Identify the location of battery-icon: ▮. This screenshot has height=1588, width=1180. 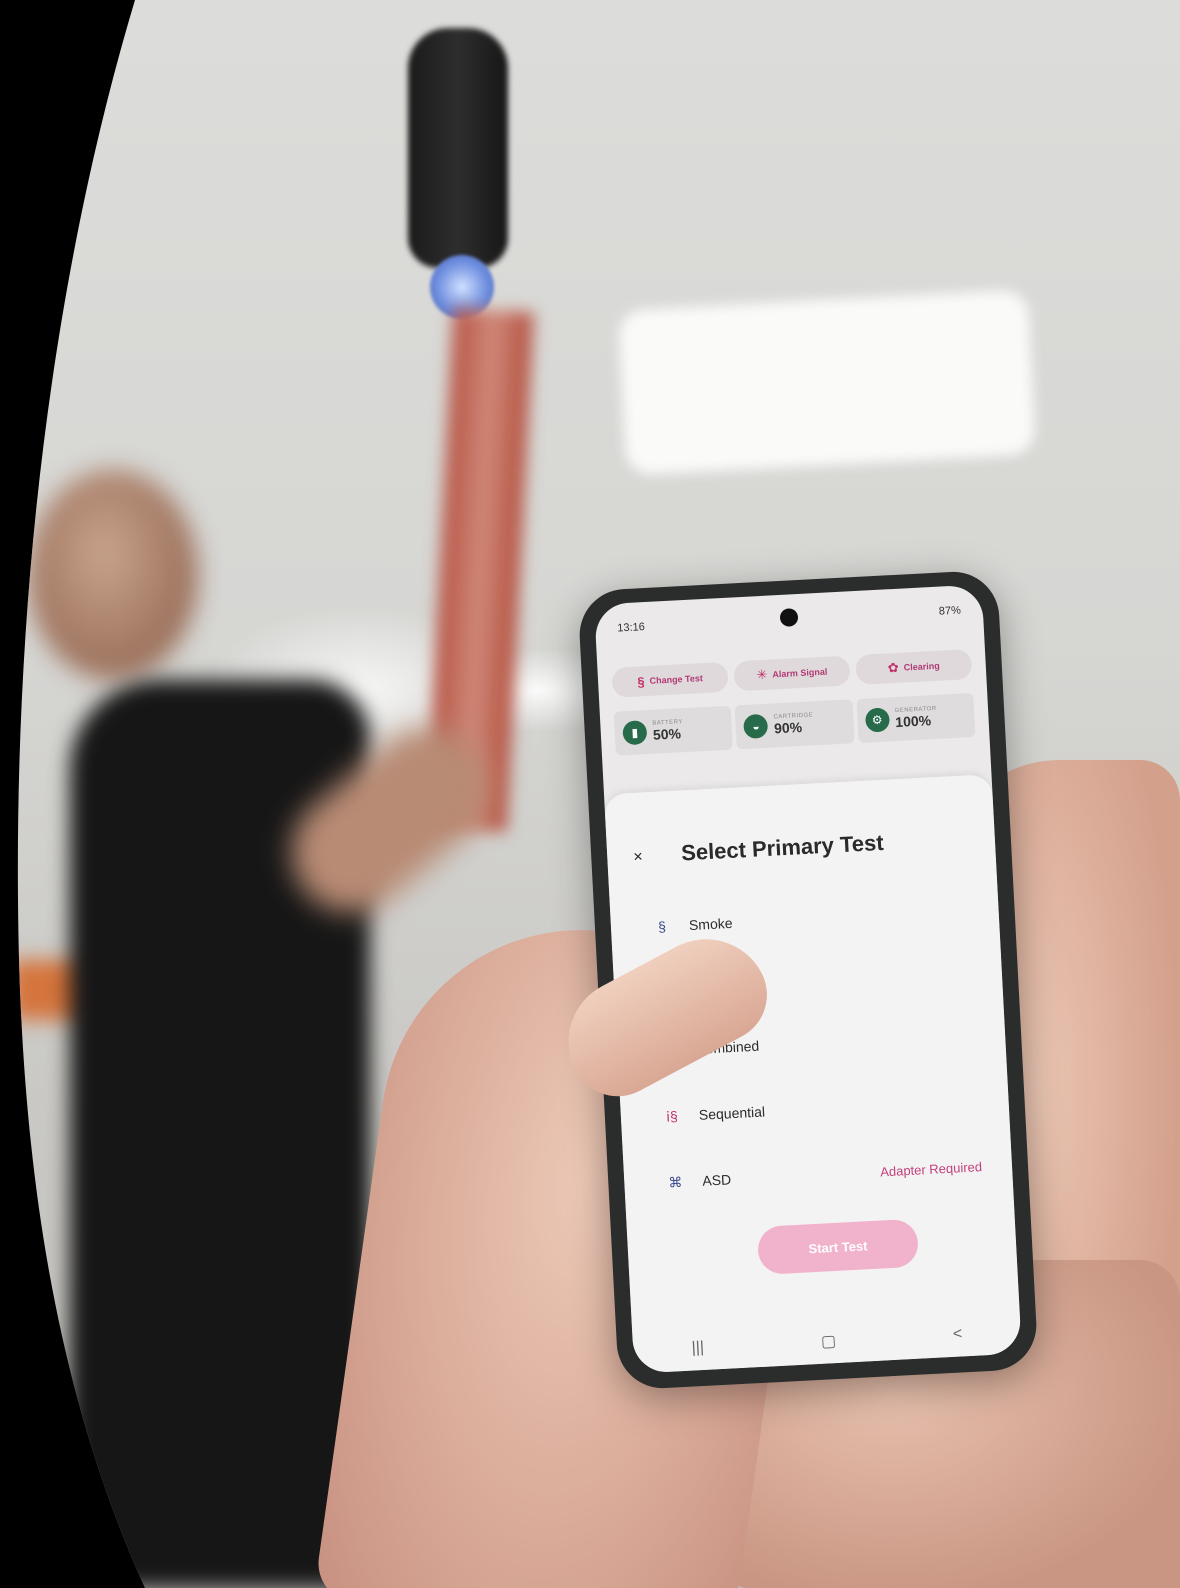
(634, 732).